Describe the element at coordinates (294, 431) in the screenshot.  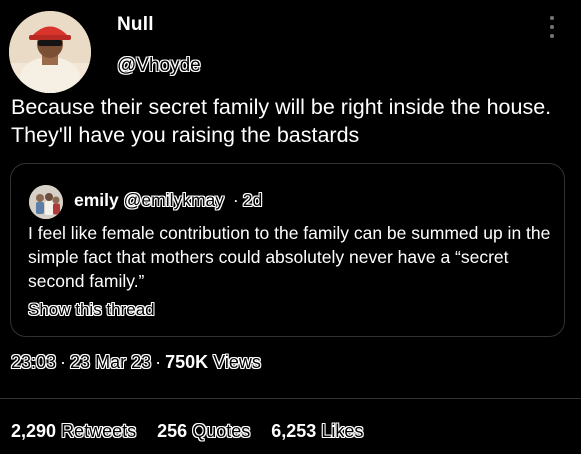
I see `likes-count: 6,253` at that location.